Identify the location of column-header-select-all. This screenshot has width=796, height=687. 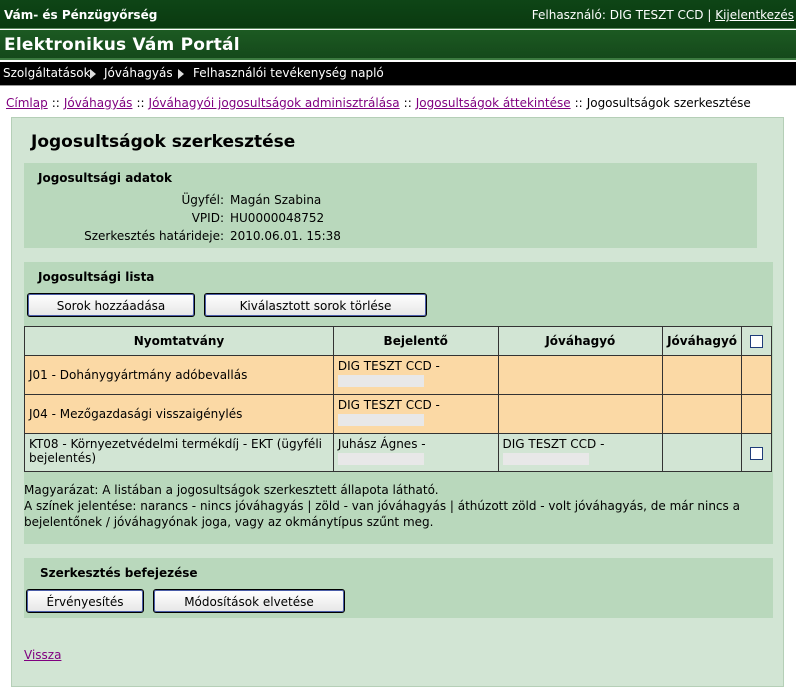
(756, 341).